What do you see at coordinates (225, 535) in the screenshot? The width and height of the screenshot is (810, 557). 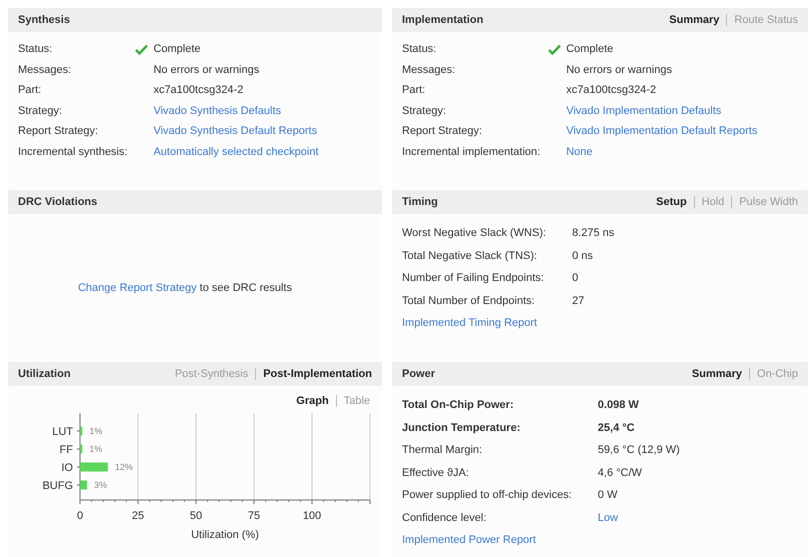 I see `axis-title: Utilization (%)` at bounding box center [225, 535].